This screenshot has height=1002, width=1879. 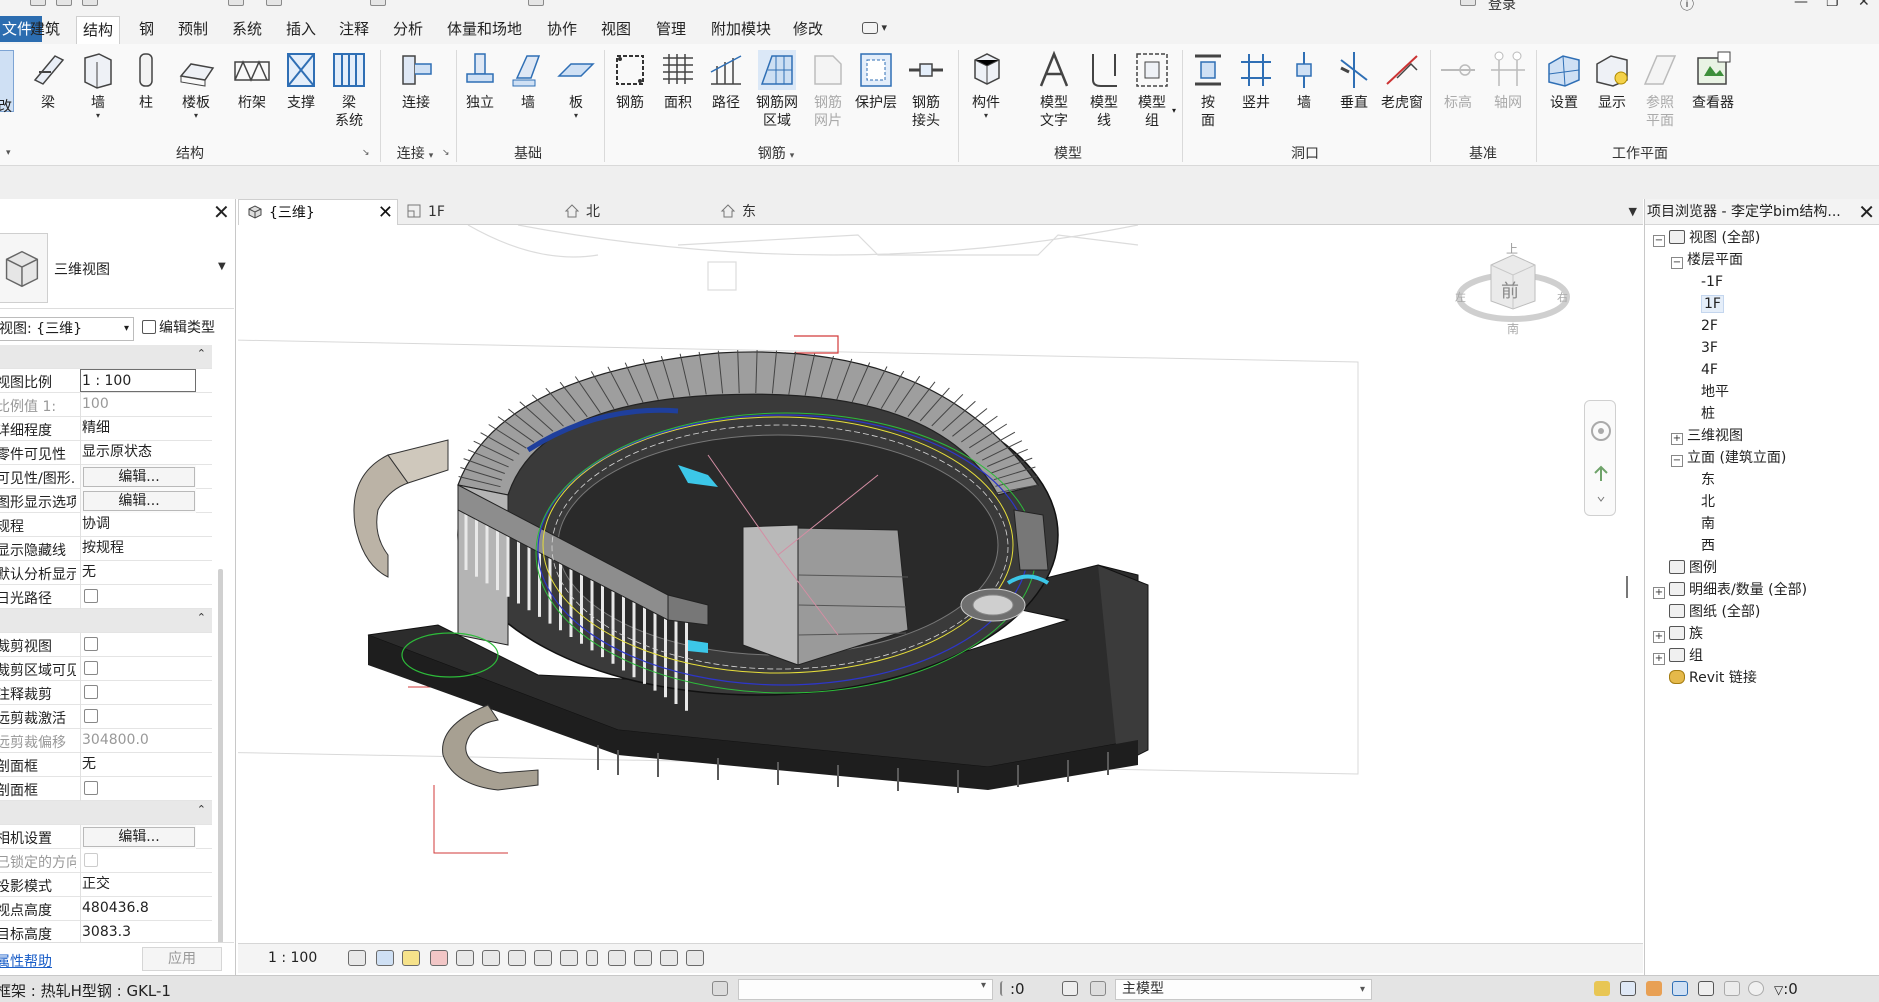 I want to click on model-text-button: 模型 文字, so click(x=1054, y=90).